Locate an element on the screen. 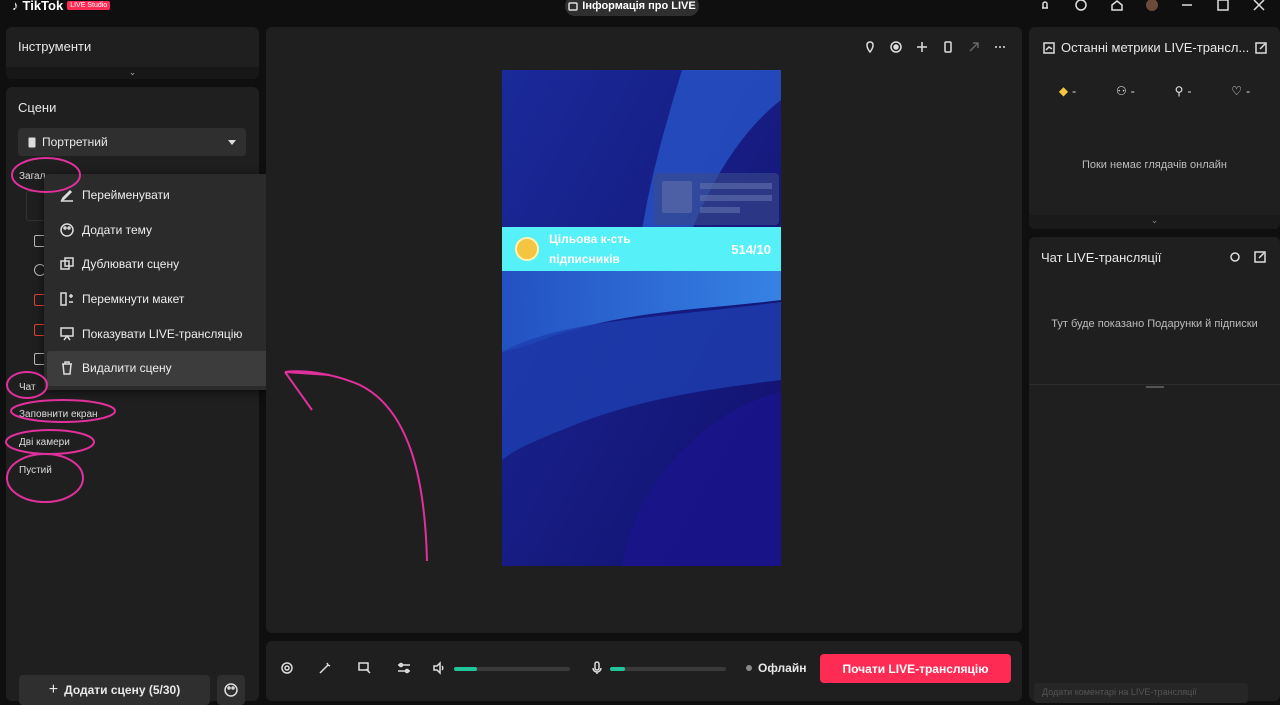  divider is located at coordinates (1154, 384).